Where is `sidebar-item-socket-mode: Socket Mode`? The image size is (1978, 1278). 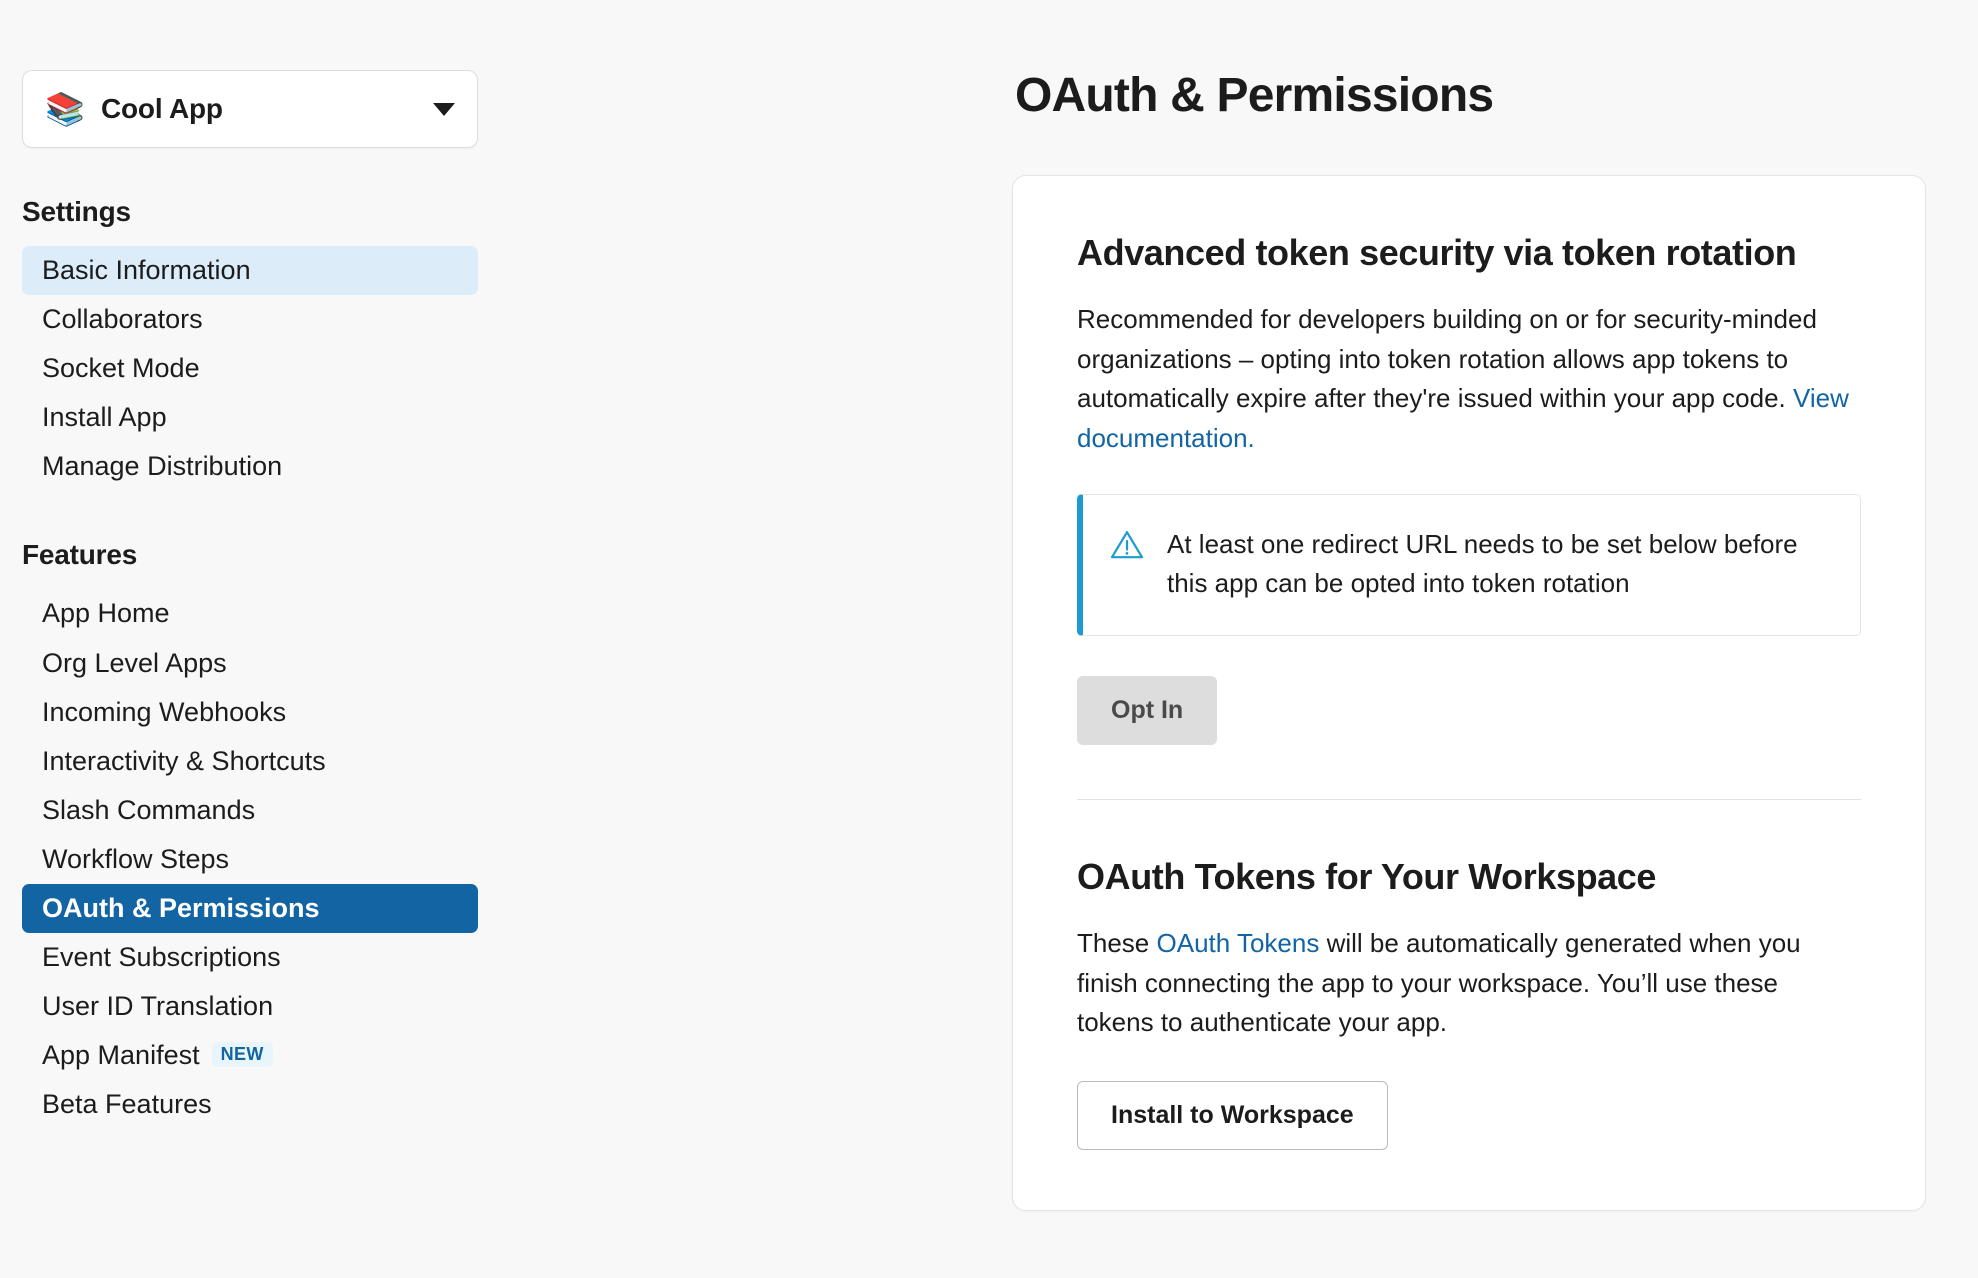 sidebar-item-socket-mode: Socket Mode is located at coordinates (250, 368).